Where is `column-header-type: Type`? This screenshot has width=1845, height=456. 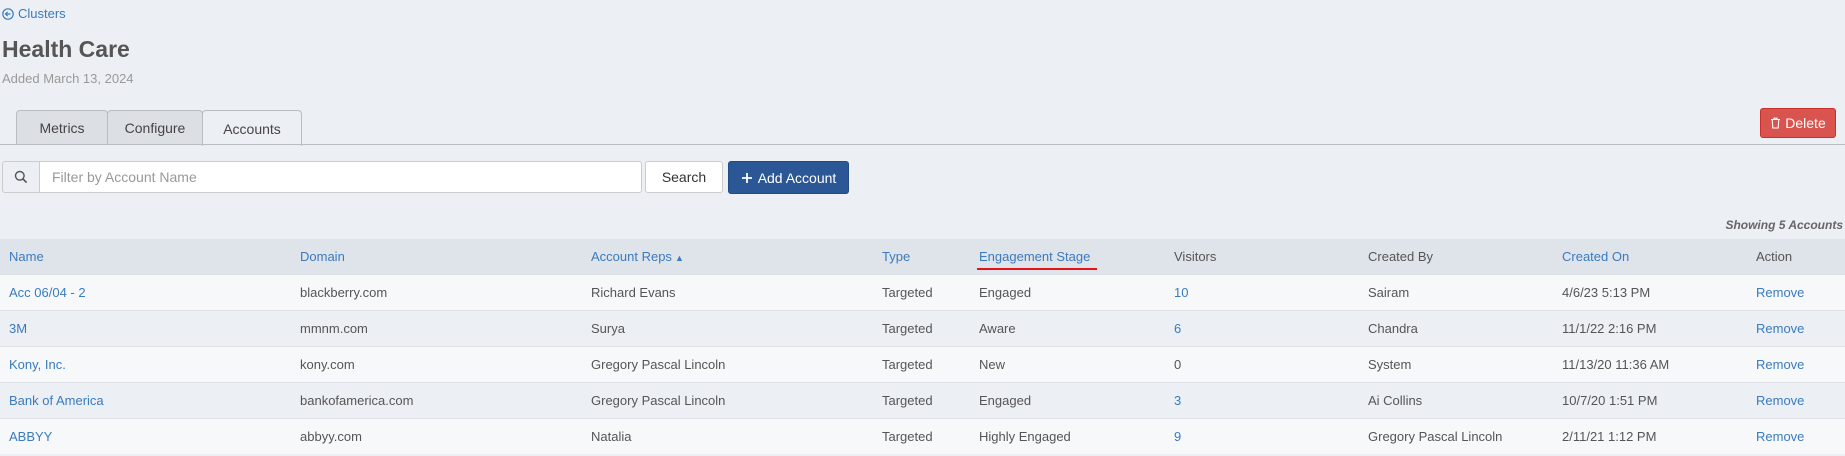 column-header-type: Type is located at coordinates (921, 257).